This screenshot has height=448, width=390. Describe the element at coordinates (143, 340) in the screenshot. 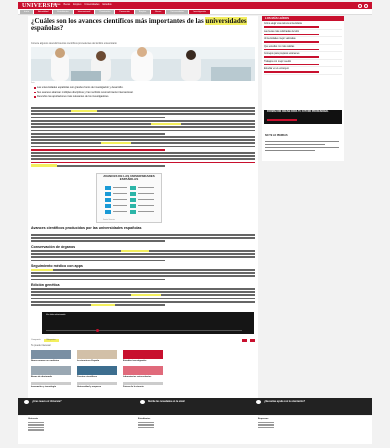

I see `share-bar: Compartir Etiquetas` at that location.